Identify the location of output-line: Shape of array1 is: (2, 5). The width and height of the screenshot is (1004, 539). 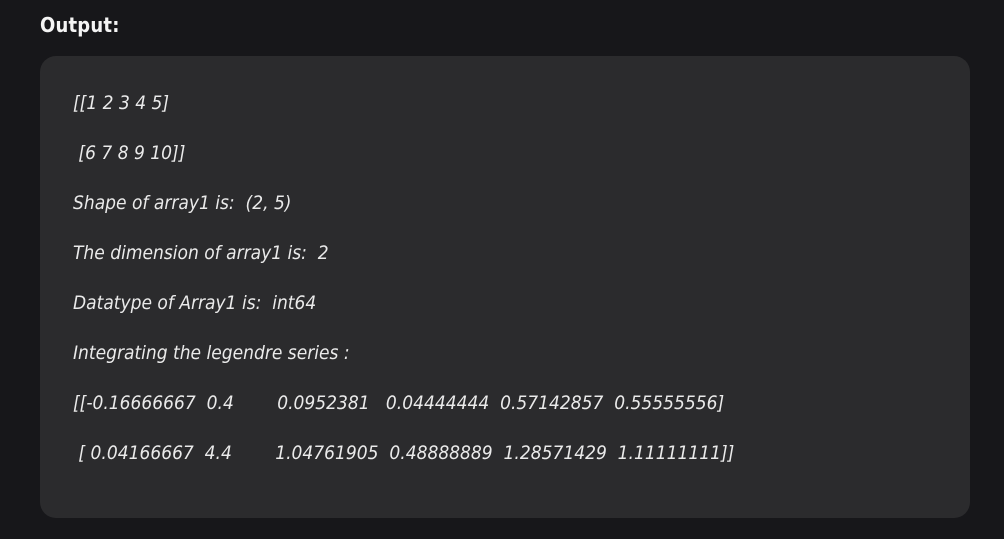
(182, 203).